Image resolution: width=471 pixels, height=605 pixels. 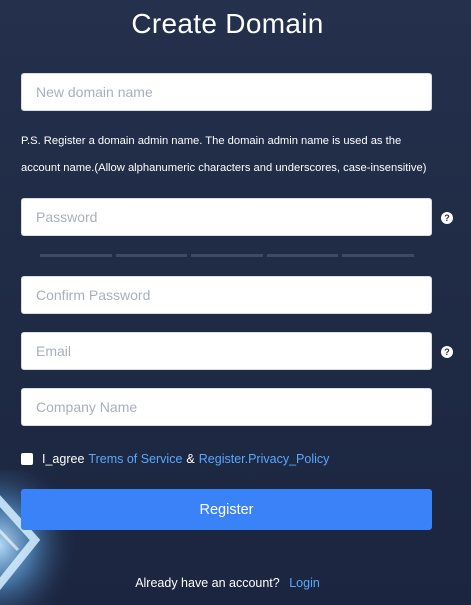 What do you see at coordinates (207, 583) in the screenshot?
I see `login-prompt: Already have an account?` at bounding box center [207, 583].